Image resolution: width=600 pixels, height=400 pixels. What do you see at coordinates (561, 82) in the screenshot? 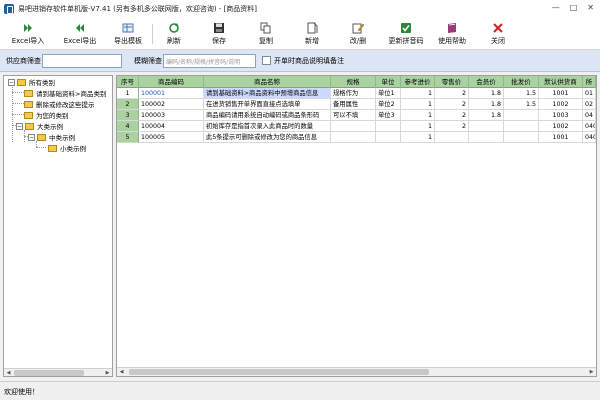
I see `col-header-supplier: 默认供货商` at bounding box center [561, 82].